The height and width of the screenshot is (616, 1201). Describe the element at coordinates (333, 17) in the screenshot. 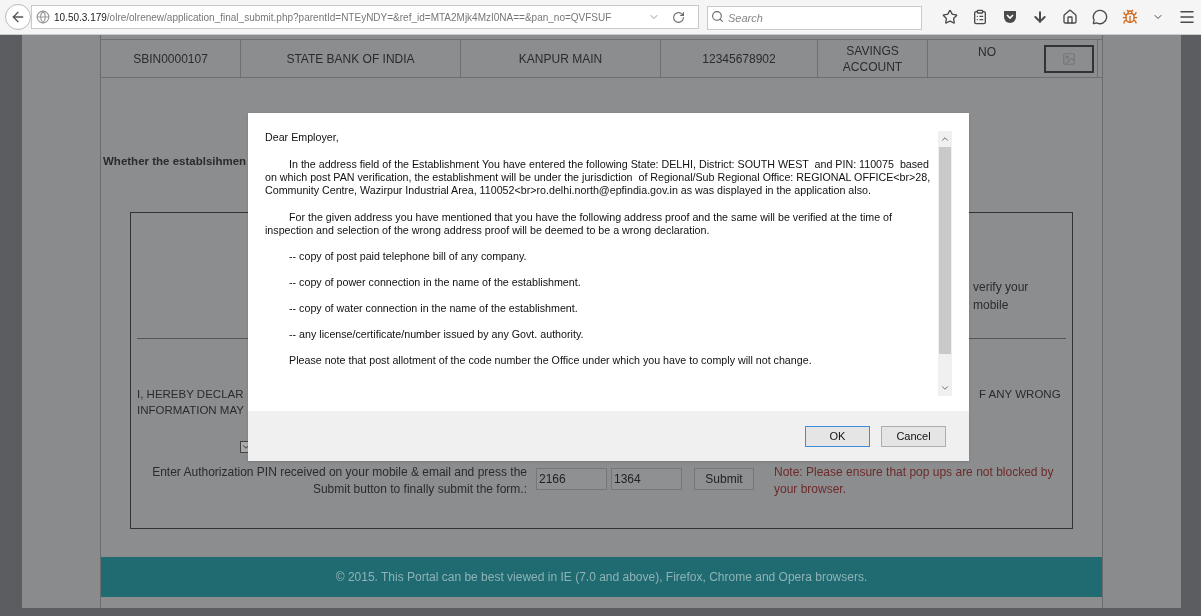

I see `url-text: 10.50.3.179/olre/olrenew/application_final_submit.php?parentId=NTEyNDY=&ref_id=MTA2Mjk4MzI0NA==&pan_no=QVFSUF` at that location.